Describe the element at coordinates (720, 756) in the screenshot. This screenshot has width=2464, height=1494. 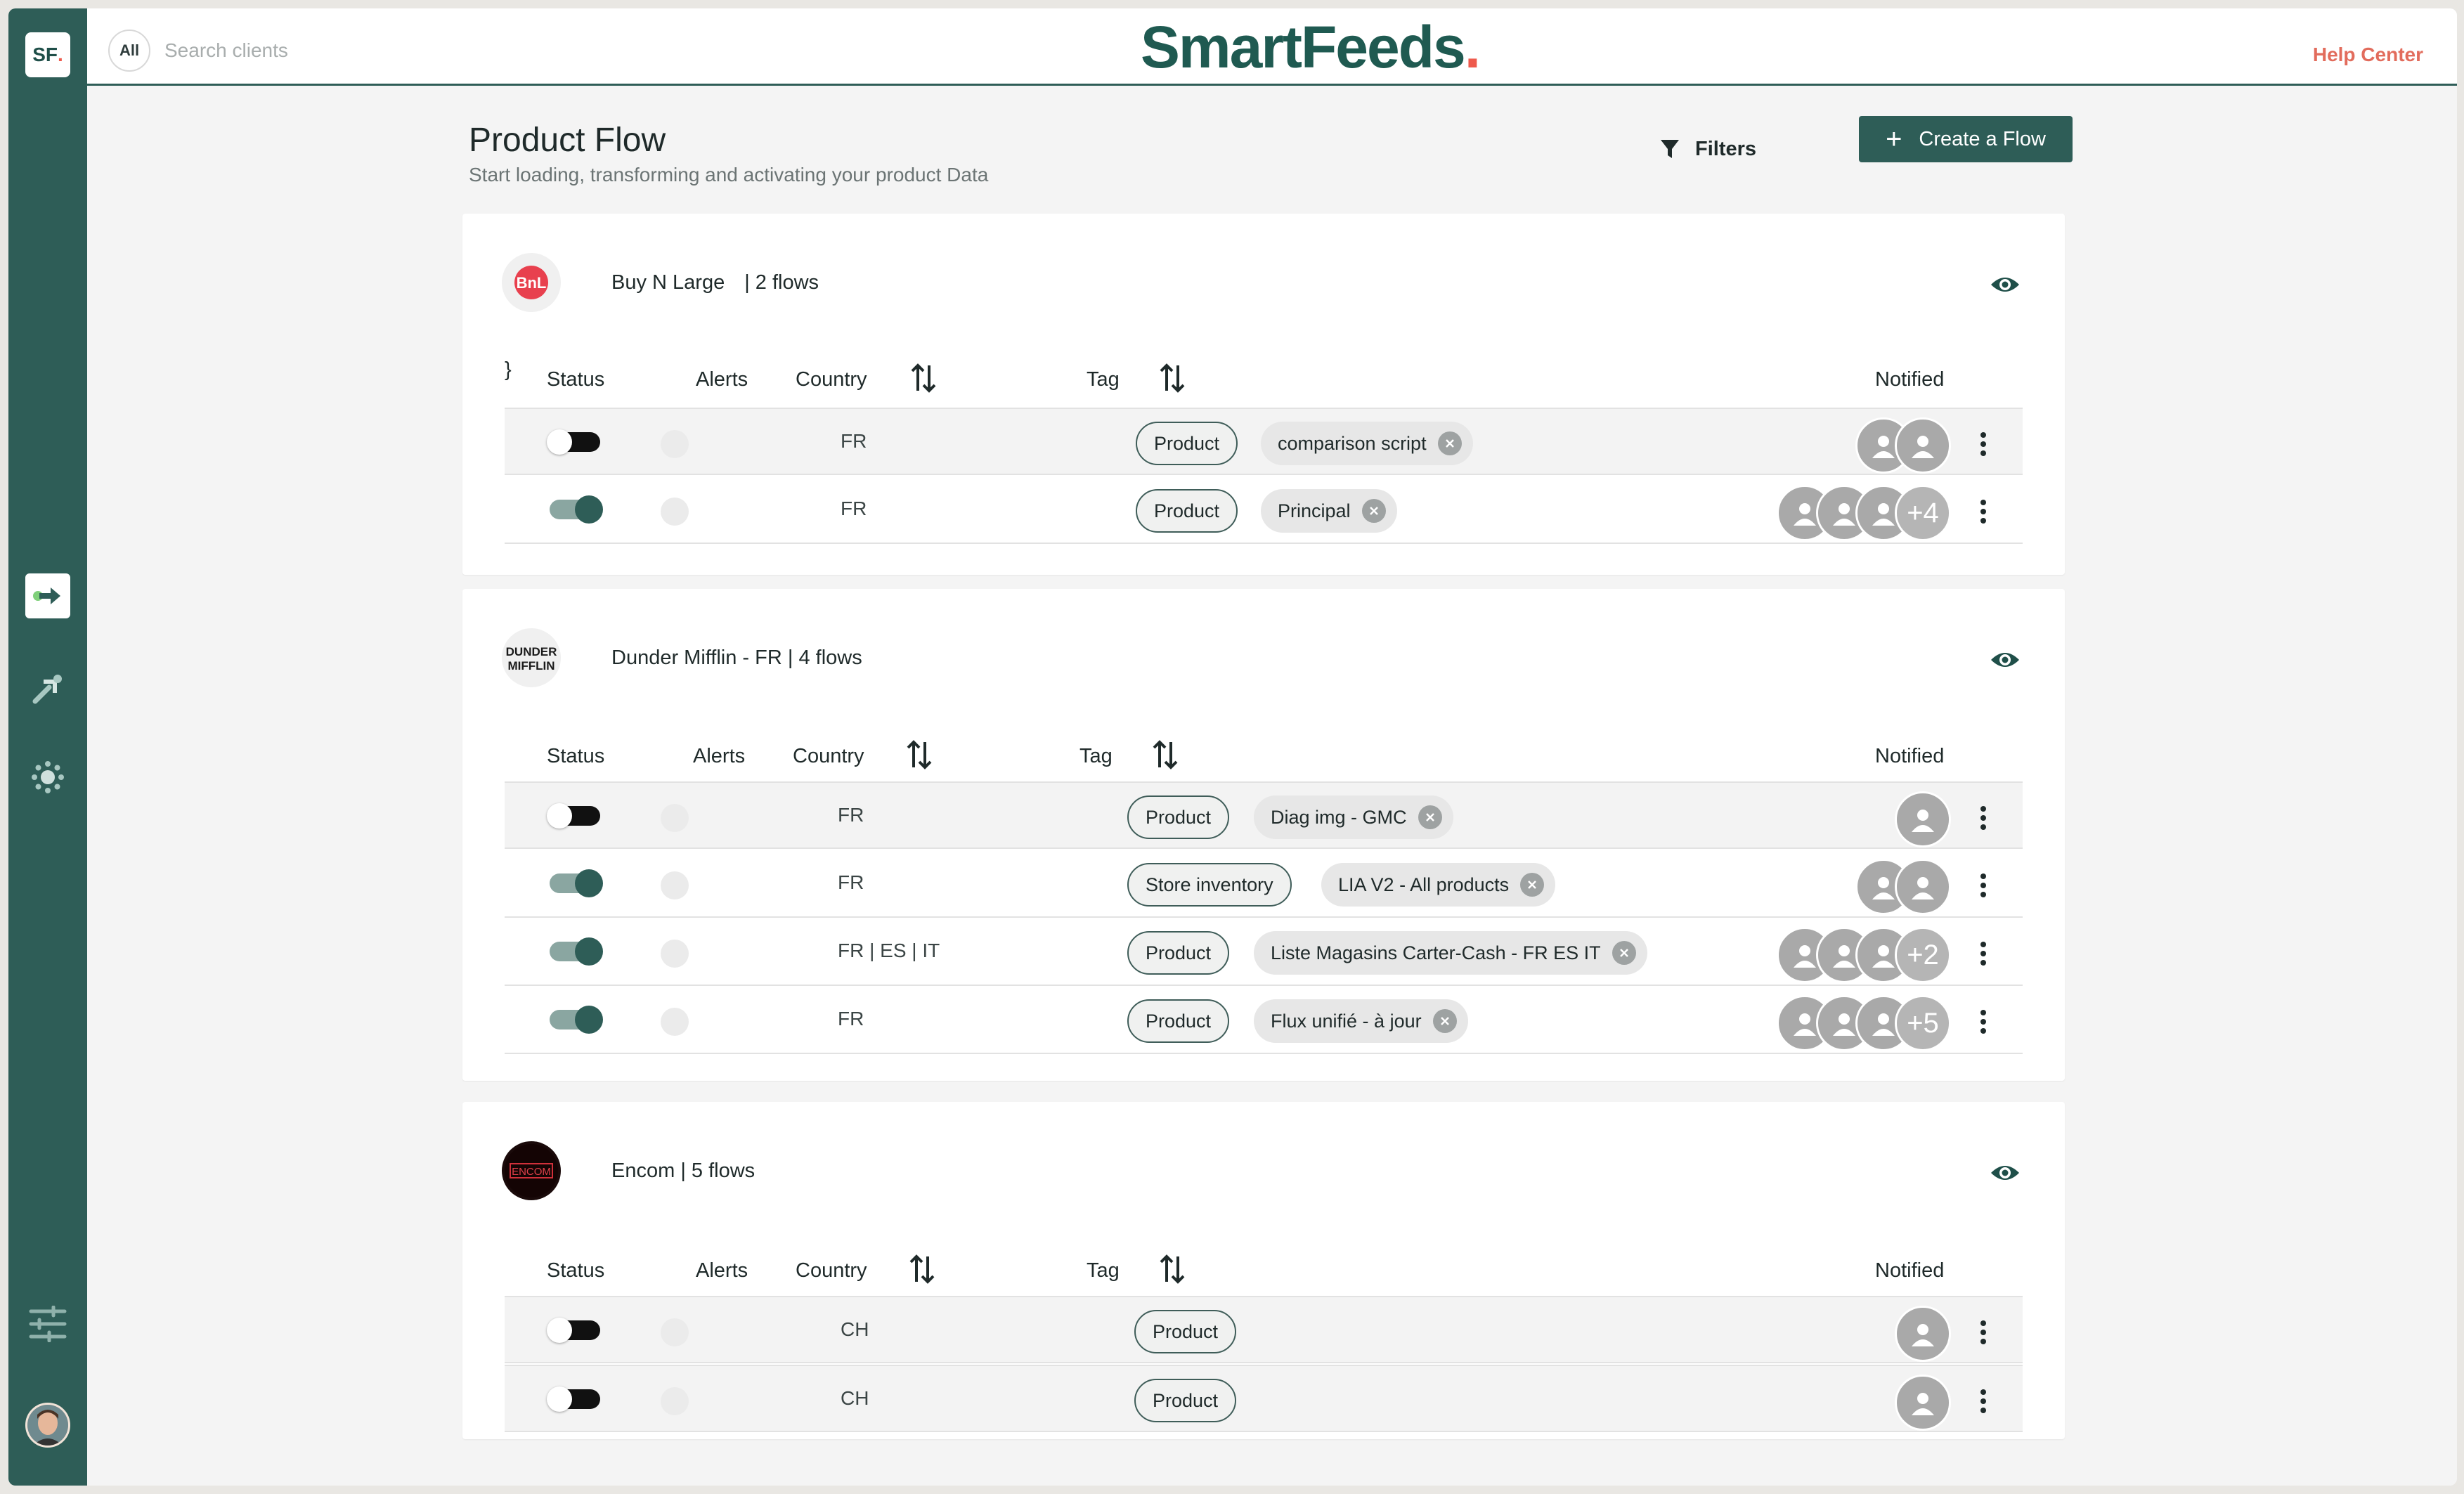
I see `column-alerts: Alerts` at that location.